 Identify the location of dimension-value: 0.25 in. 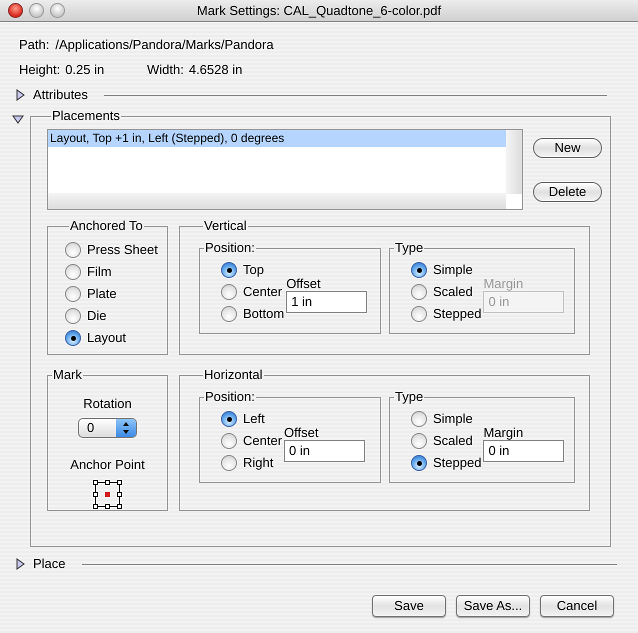
(84, 69).